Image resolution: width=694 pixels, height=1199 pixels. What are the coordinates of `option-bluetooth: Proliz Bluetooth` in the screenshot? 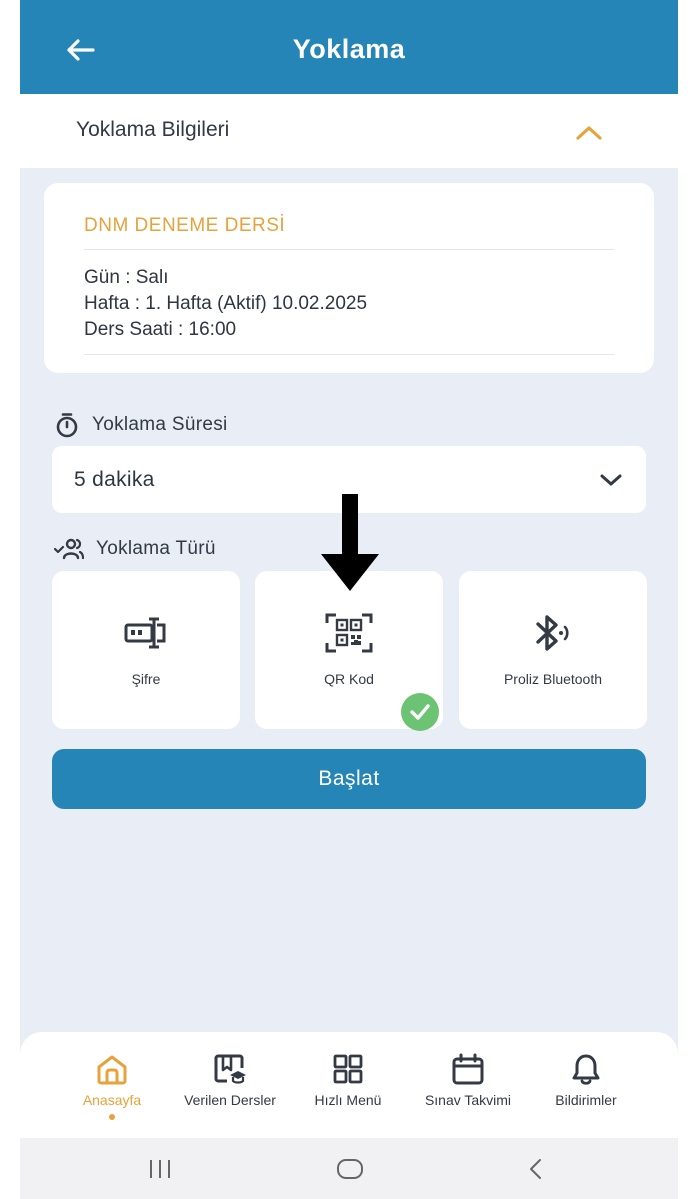 It's located at (553, 650).